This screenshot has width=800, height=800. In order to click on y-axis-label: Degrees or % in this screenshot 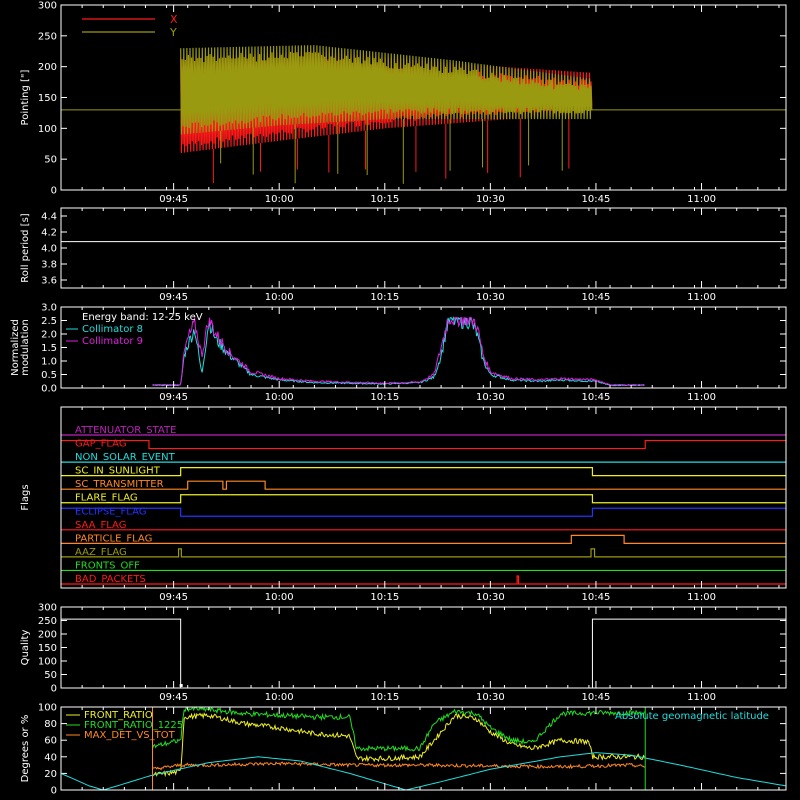, I will do `click(25, 749)`.